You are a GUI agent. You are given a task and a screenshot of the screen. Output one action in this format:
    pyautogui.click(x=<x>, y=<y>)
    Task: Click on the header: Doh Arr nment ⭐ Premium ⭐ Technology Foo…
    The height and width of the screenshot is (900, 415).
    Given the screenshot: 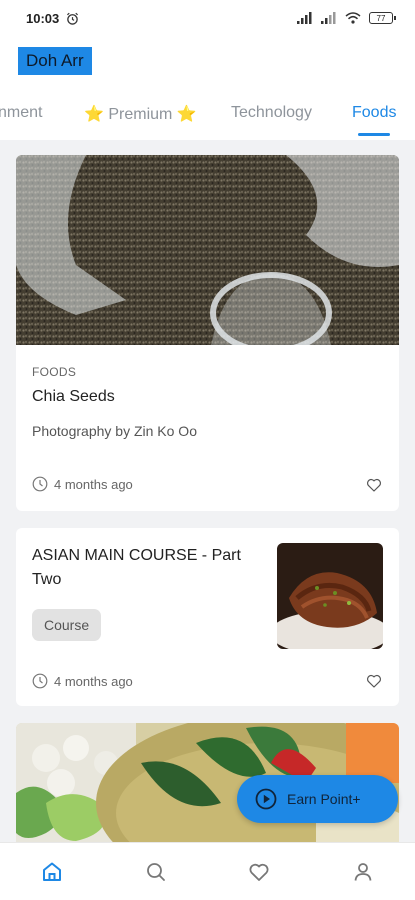 What is the action you would take?
    pyautogui.click(x=207, y=88)
    